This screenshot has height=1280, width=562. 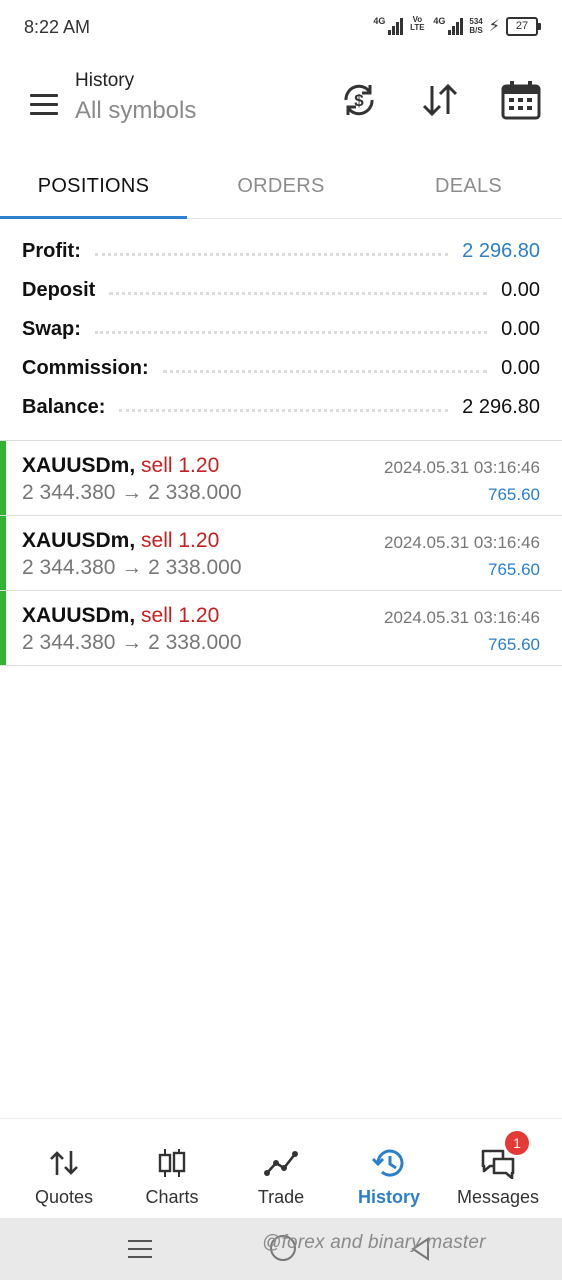 I want to click on nav-history: History, so click(x=389, y=1169).